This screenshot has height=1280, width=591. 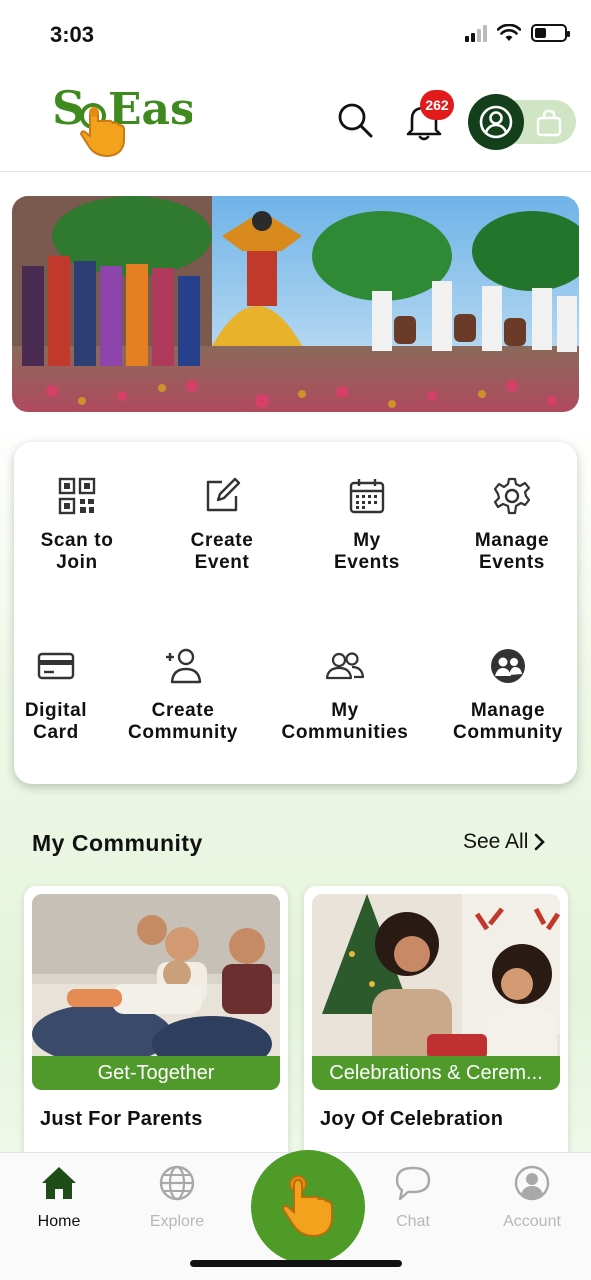 What do you see at coordinates (183, 721) in the screenshot?
I see `action-label: Create Community` at bounding box center [183, 721].